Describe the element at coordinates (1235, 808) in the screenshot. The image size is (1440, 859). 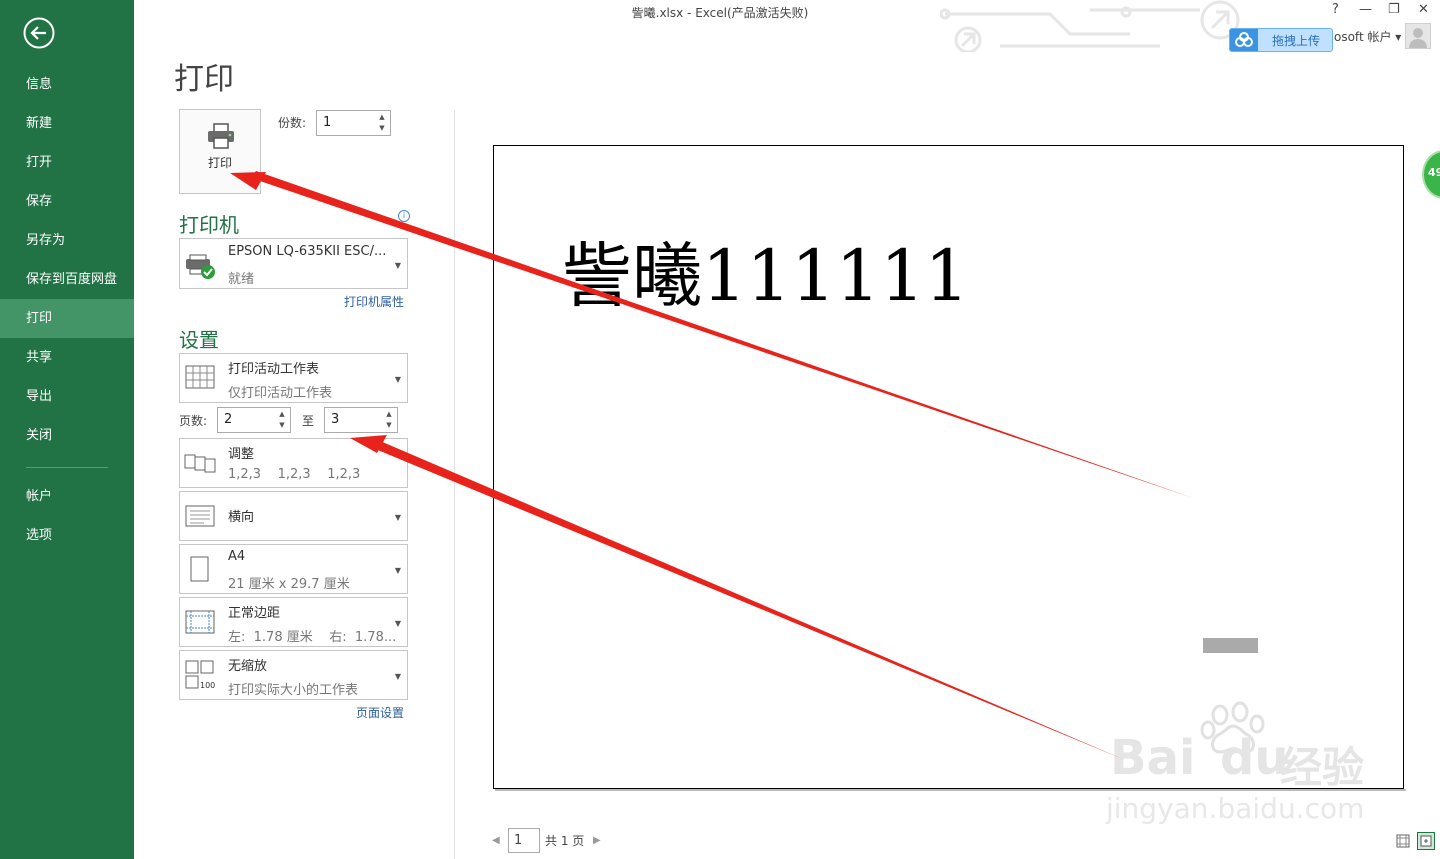
I see `watermark-url: jingyan.baidu.com` at that location.